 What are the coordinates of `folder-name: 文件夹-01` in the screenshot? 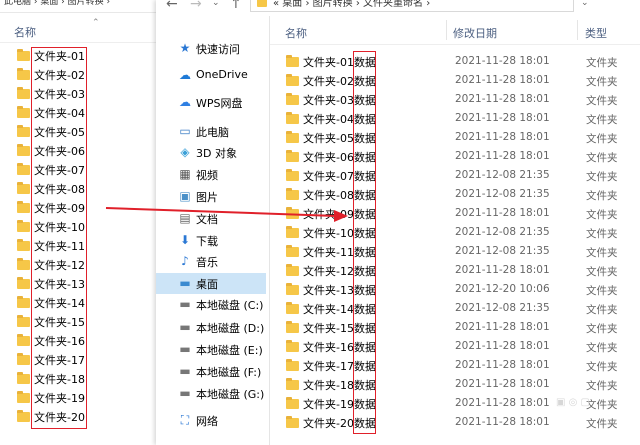 It's located at (59, 56).